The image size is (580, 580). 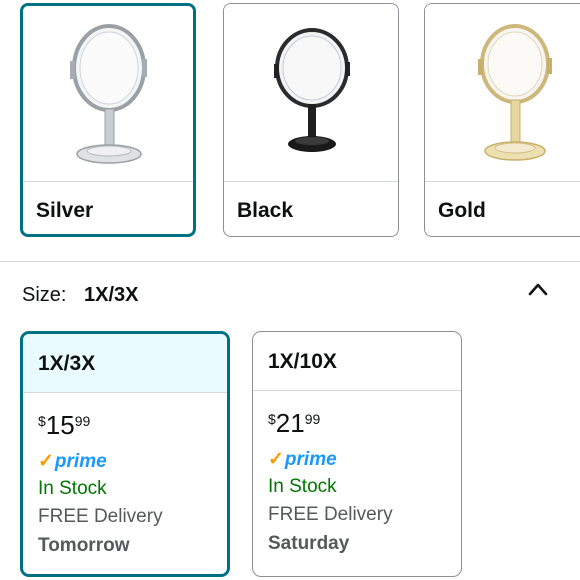 I want to click on size-key-label: Size:, so click(x=44, y=295).